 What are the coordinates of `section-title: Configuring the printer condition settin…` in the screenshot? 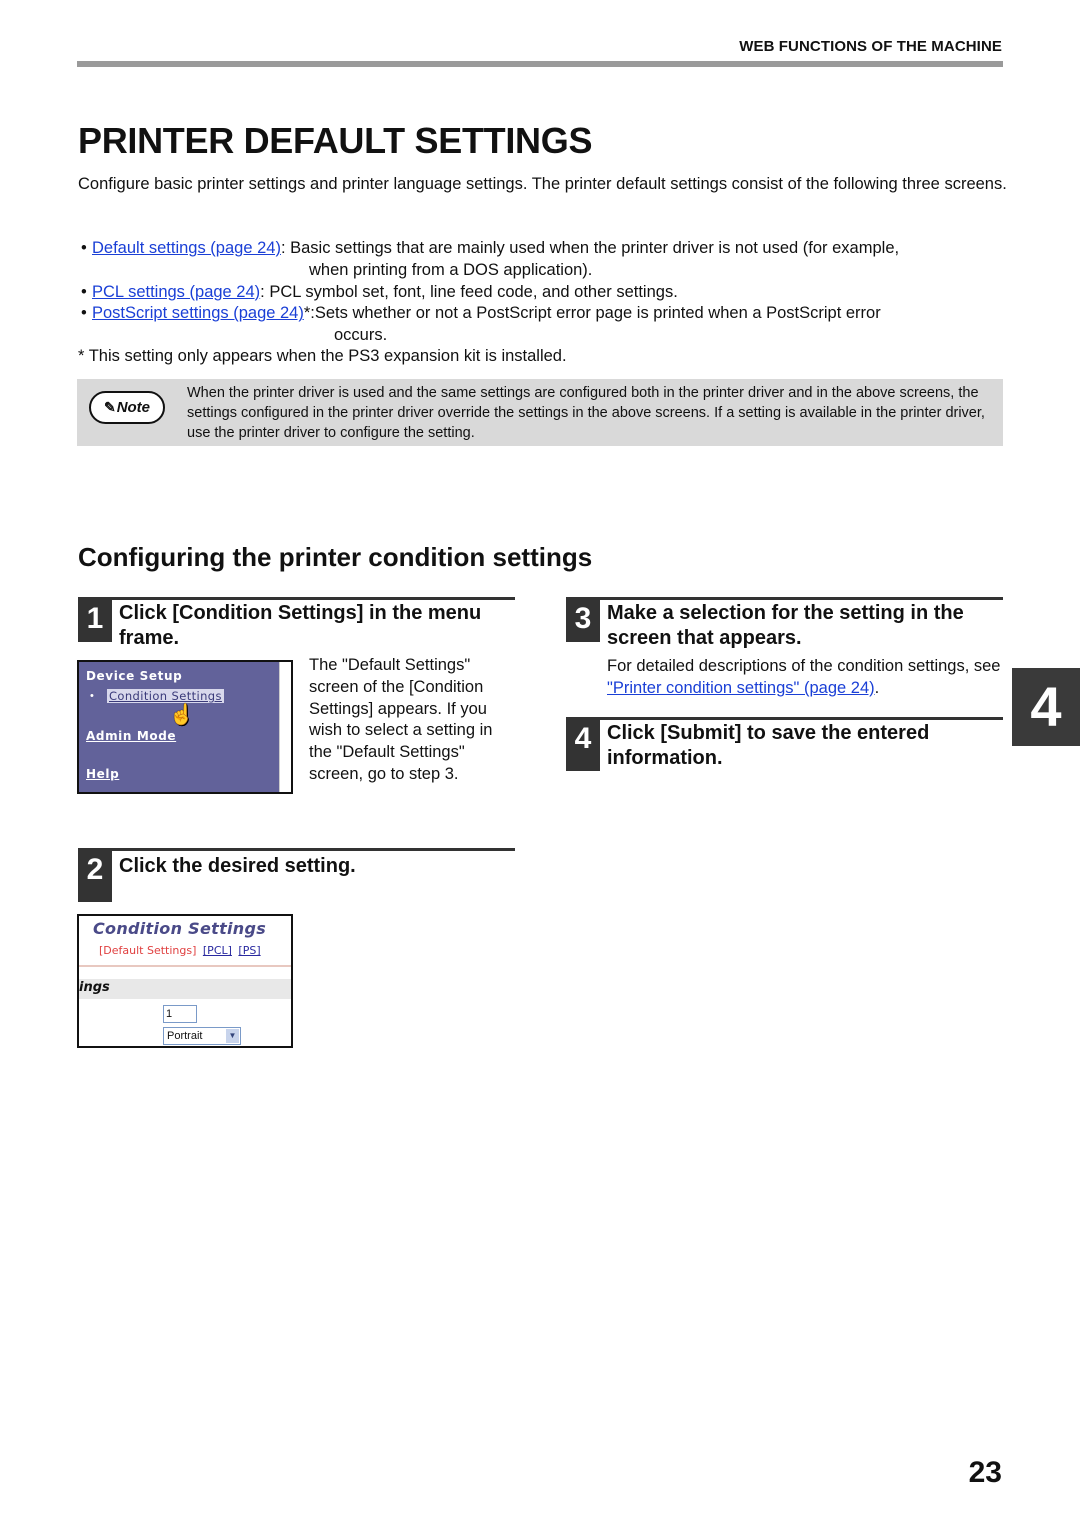 It's located at (335, 557).